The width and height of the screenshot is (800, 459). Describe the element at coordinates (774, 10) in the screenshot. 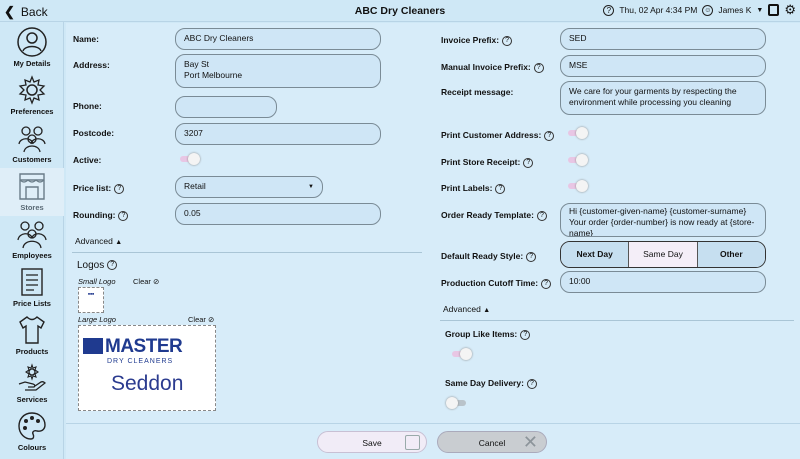

I see `store-badge-icon` at that location.